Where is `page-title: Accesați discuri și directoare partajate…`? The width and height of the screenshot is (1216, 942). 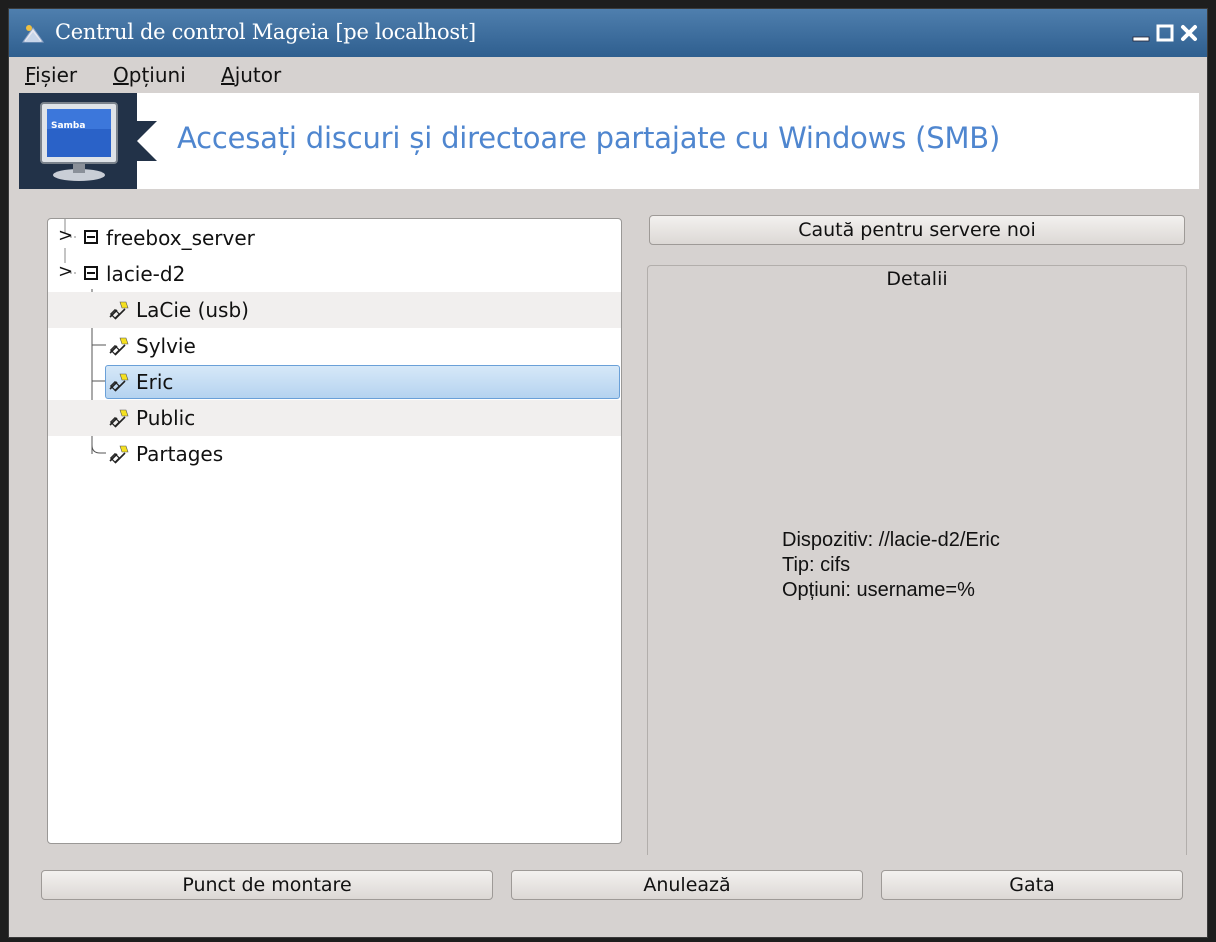
page-title: Accesați discuri și directoare partajate… is located at coordinates (589, 138).